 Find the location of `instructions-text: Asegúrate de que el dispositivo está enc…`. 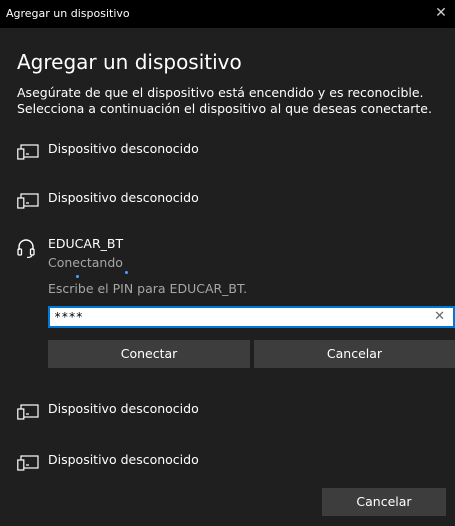

instructions-text: Asegúrate de que el dispositivo está enc… is located at coordinates (224, 100).